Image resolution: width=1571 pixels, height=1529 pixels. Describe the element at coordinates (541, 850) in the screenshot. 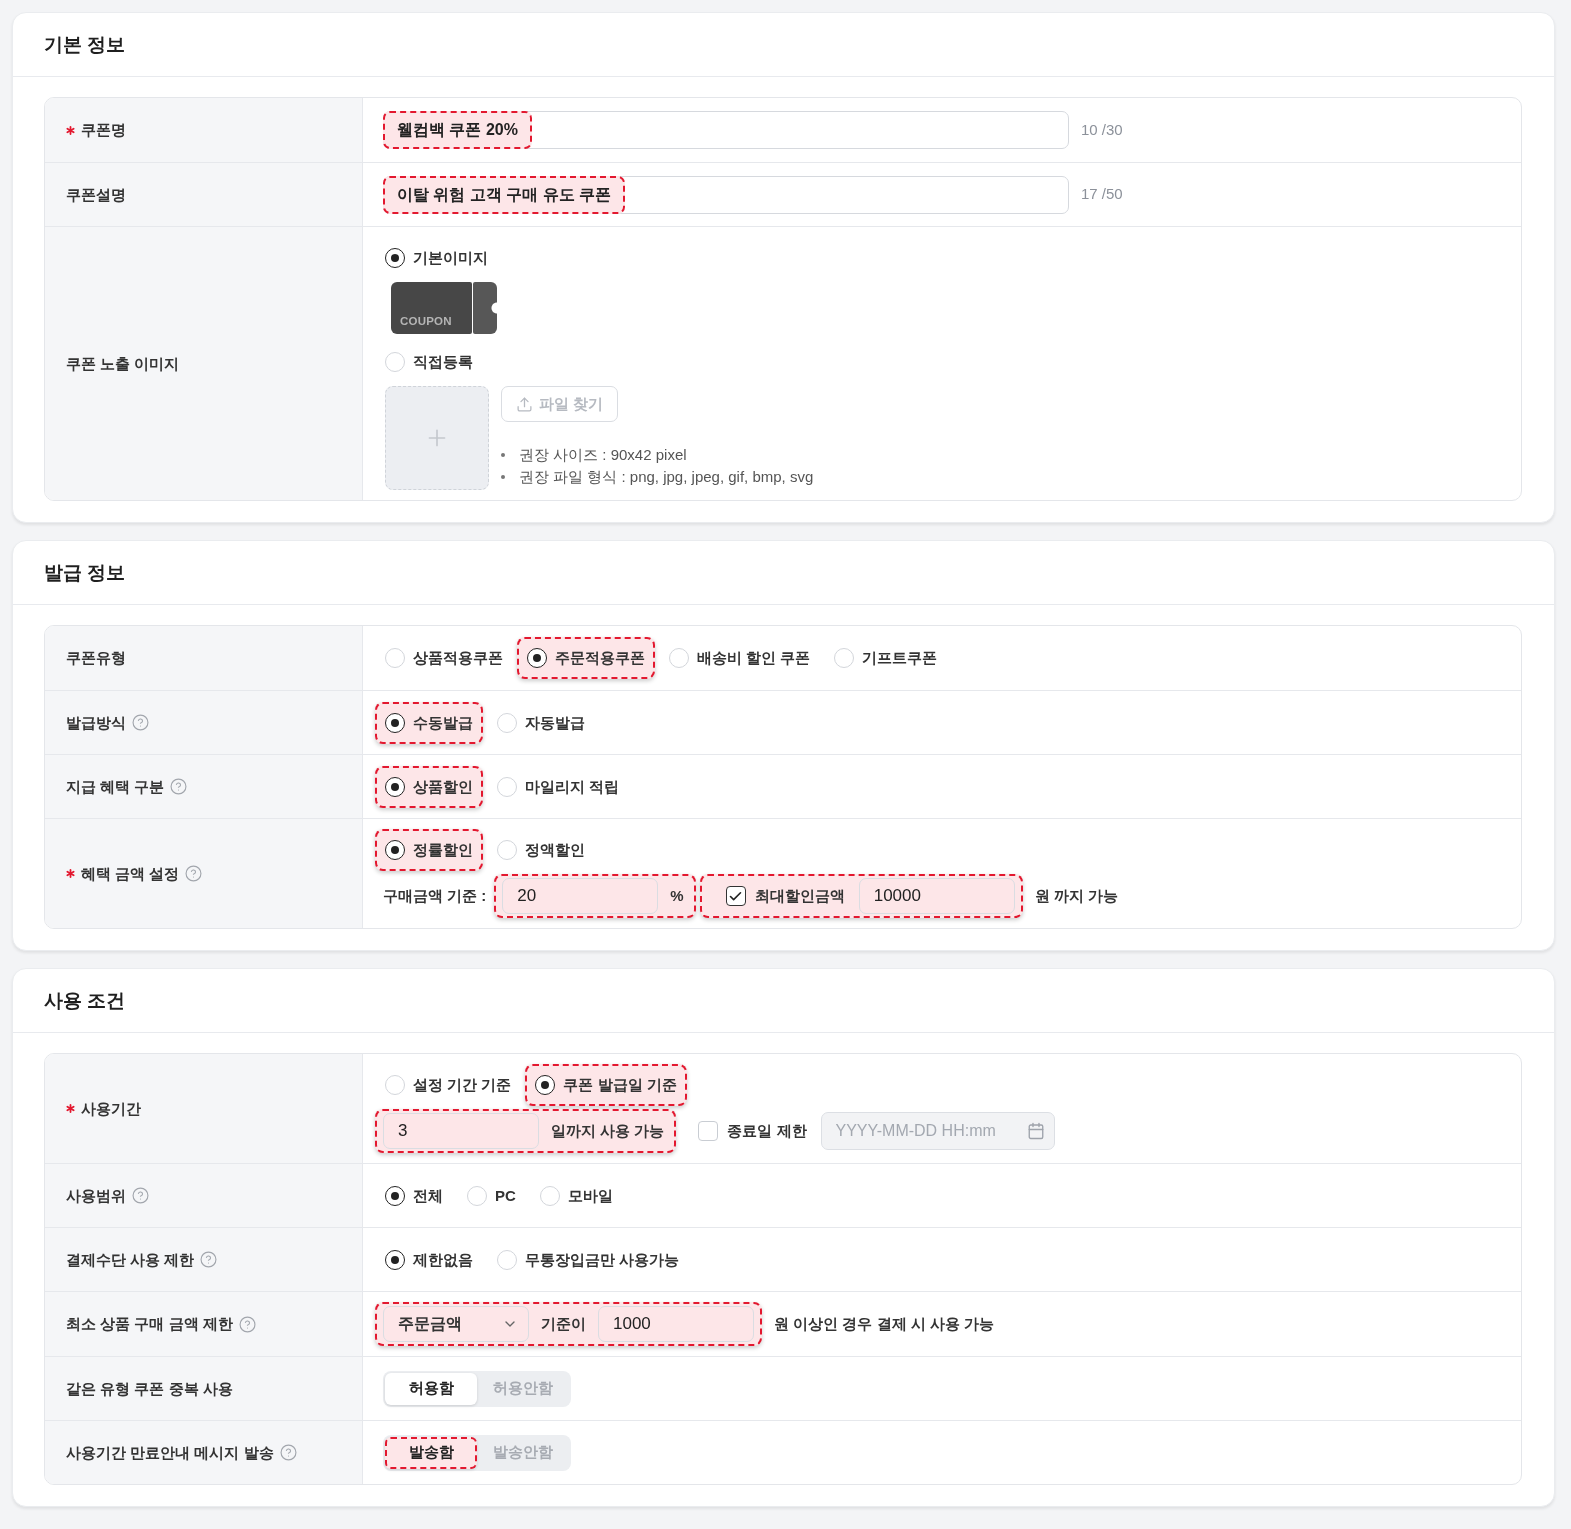

I see `radio-option: 정액할인` at that location.